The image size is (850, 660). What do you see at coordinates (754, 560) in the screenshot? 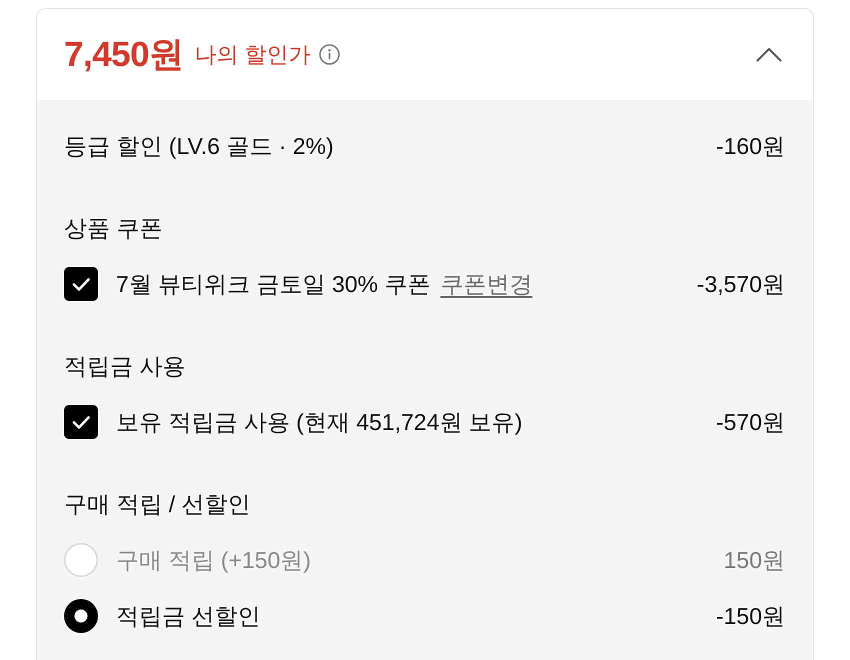
I see `amount-text: 150원` at bounding box center [754, 560].